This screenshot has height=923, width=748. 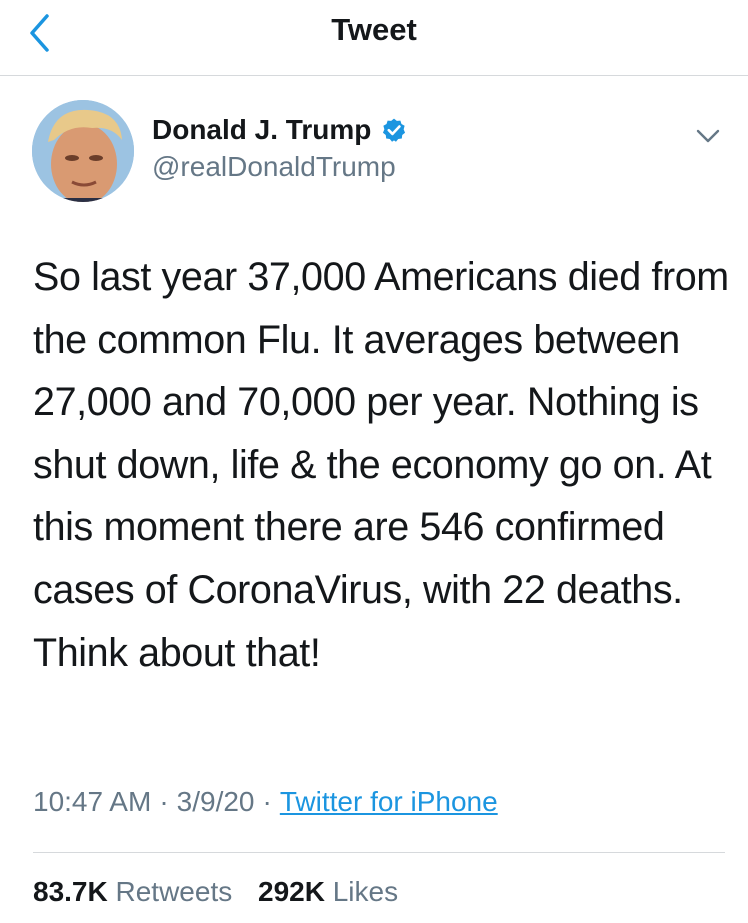 I want to click on top-bar: Tweet, so click(x=374, y=38).